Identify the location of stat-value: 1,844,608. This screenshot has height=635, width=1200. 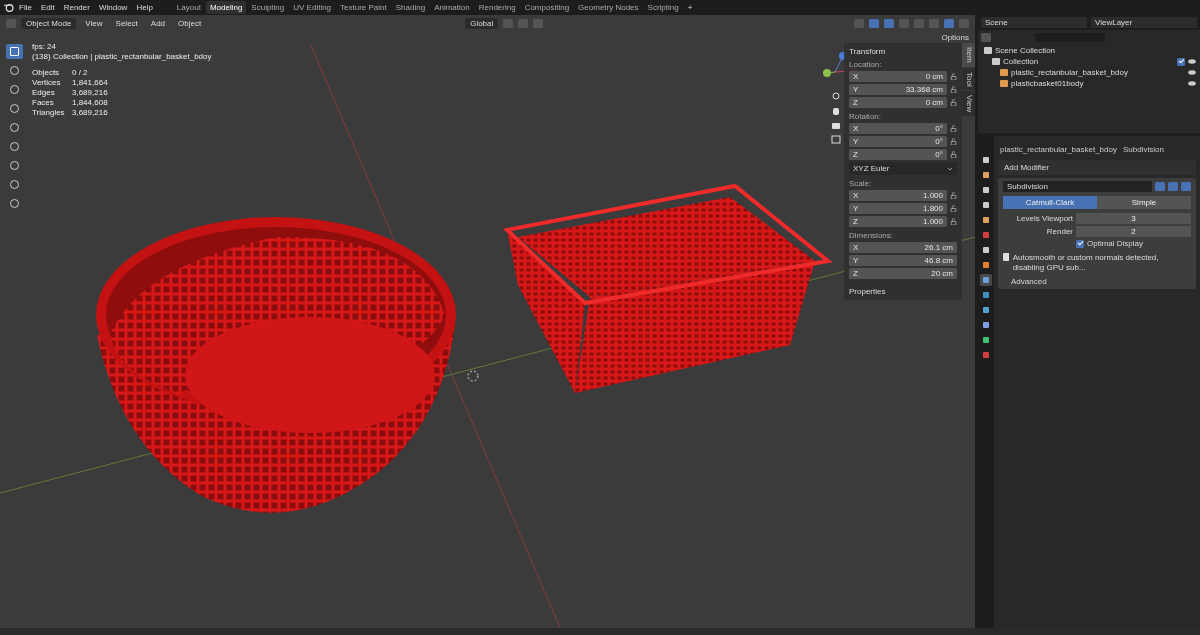
(90, 102).